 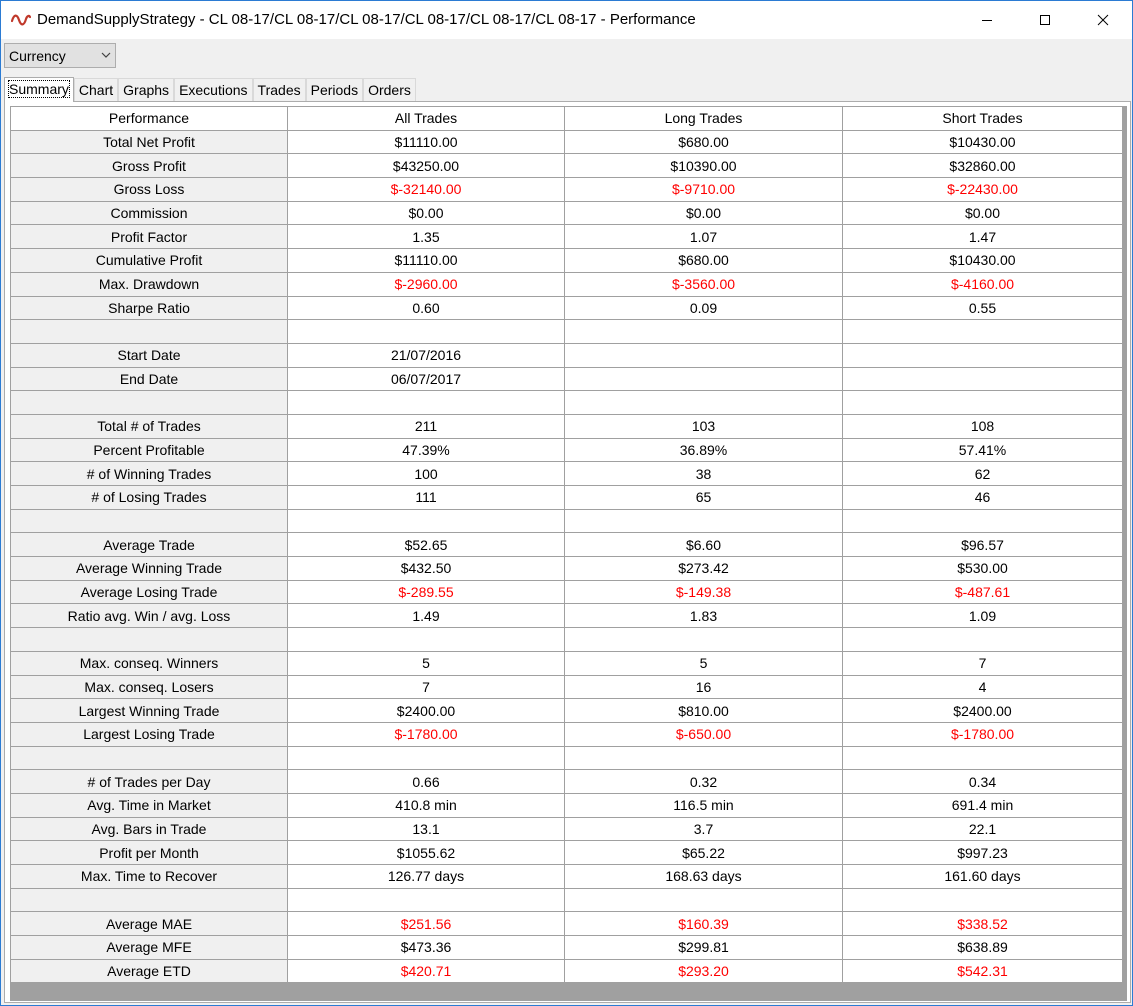 What do you see at coordinates (703, 734) in the screenshot?
I see `table-cell: $-650.00` at bounding box center [703, 734].